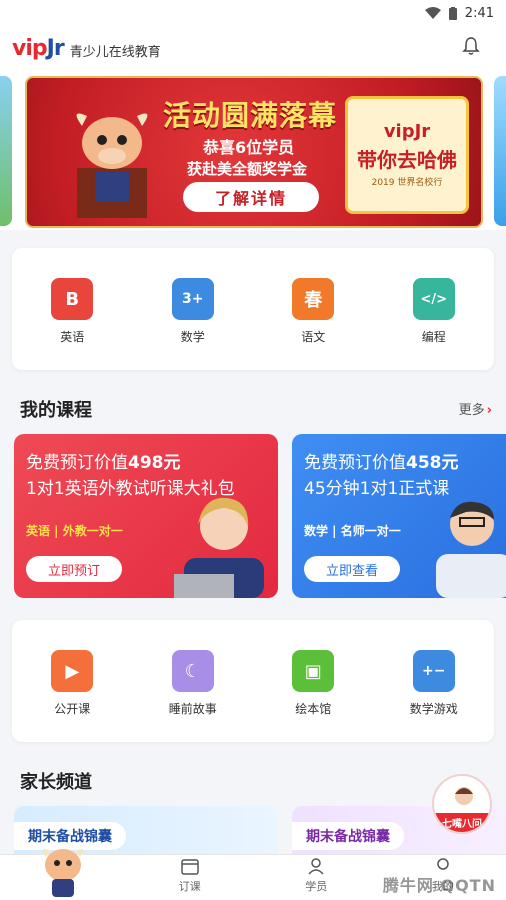  Describe the element at coordinates (56, 410) in the screenshot. I see `my-courses-title: 我的课程` at that location.